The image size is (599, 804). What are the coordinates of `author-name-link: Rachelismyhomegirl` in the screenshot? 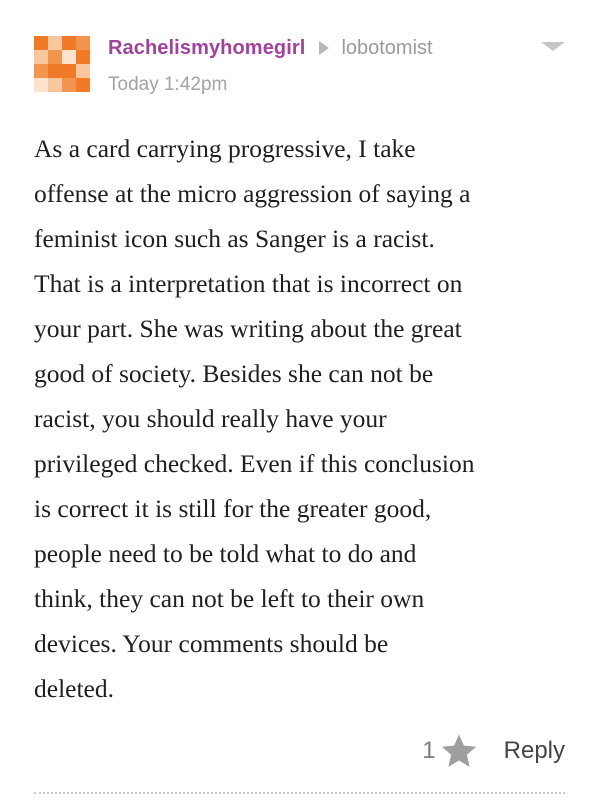 It's located at (206, 48).